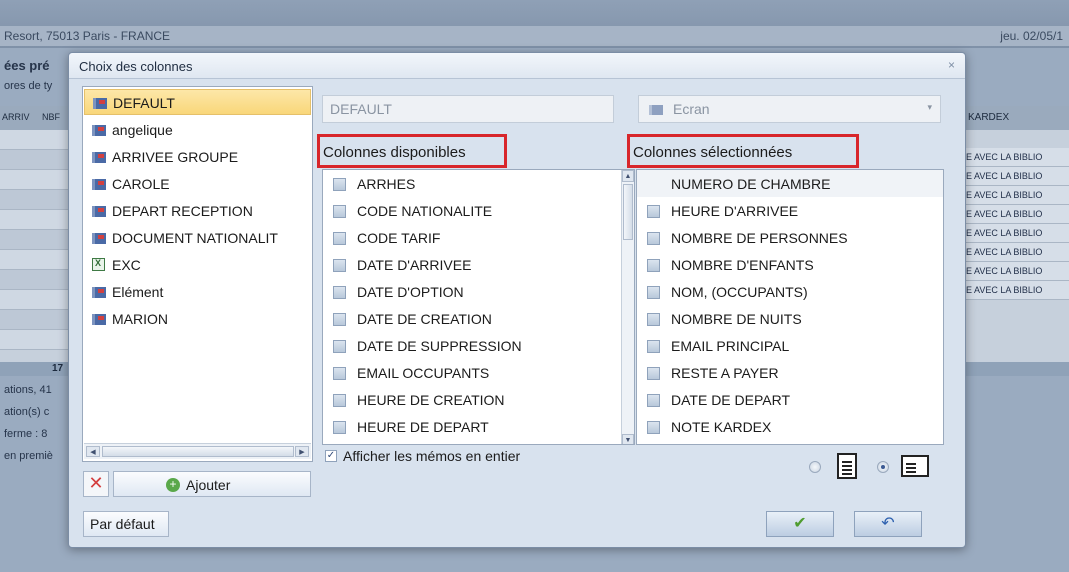  What do you see at coordinates (197, 211) in the screenshot?
I see `profile-item-depart-reception: DEPART RECEPTION` at bounding box center [197, 211].